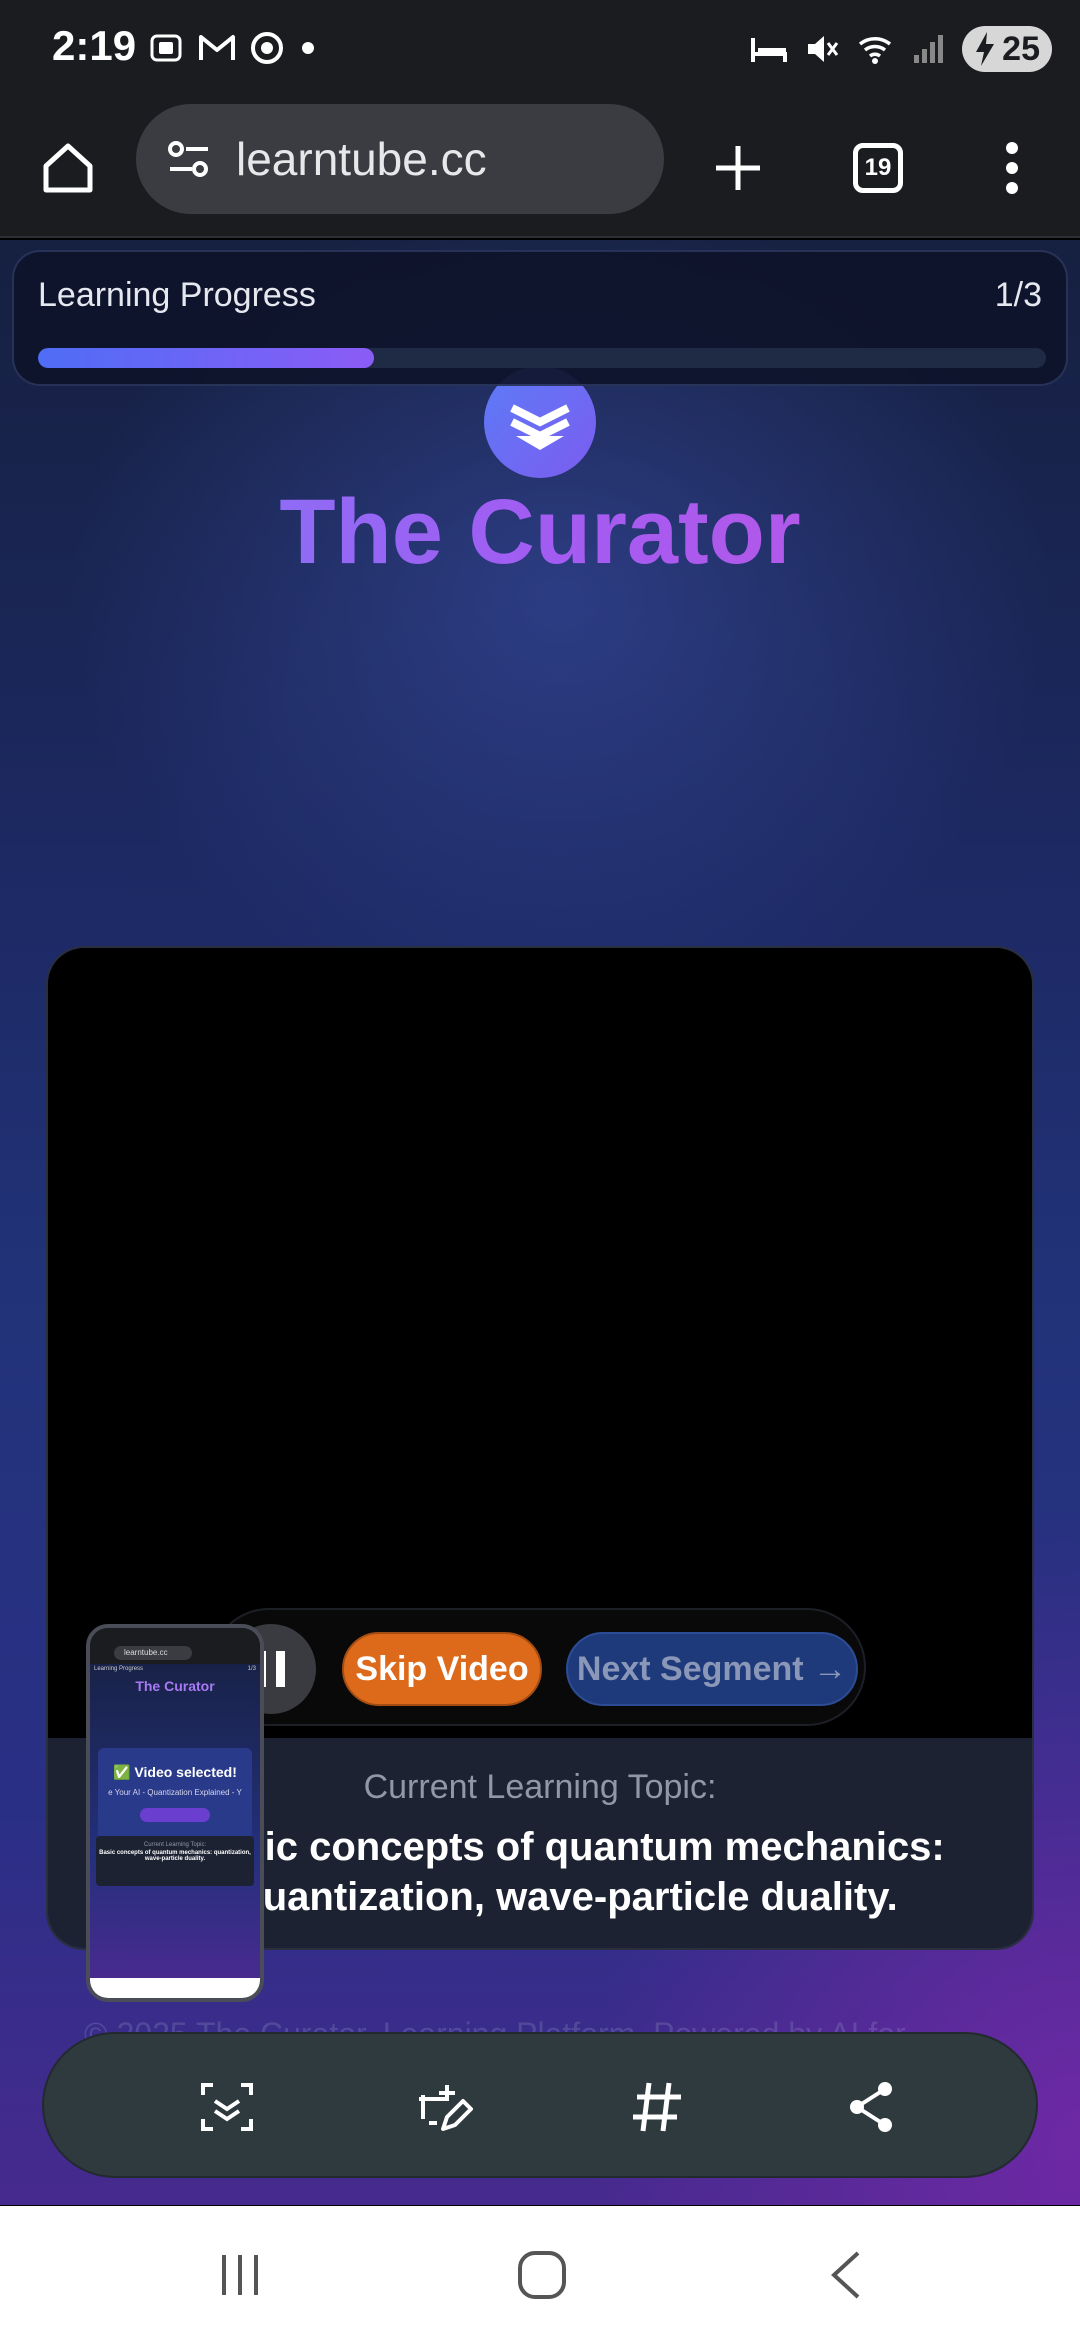 This screenshot has width=1080, height=2340. I want to click on signal-icon, so click(929, 49).